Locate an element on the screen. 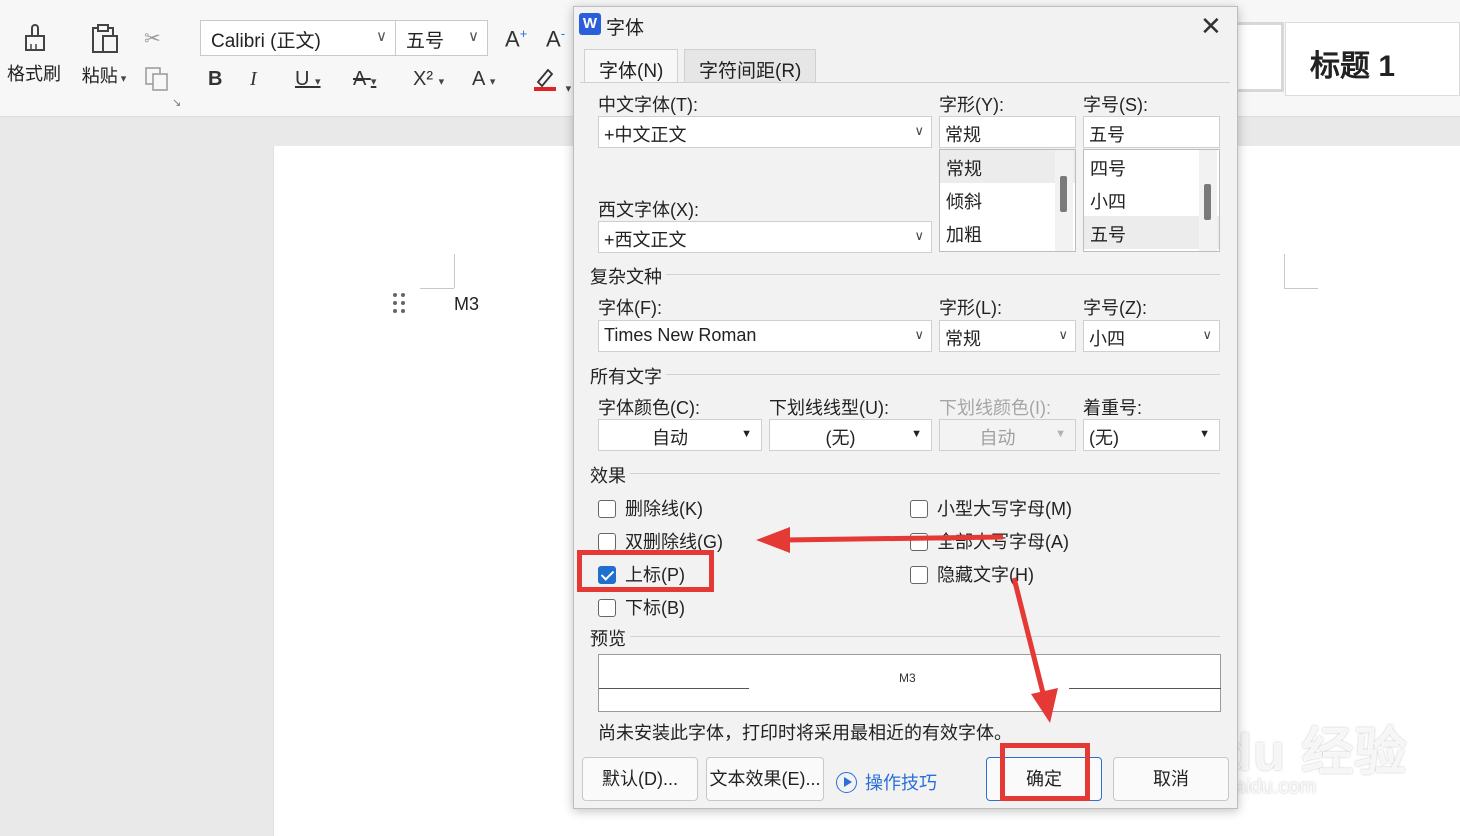 Image resolution: width=1460 pixels, height=836 pixels. underline-button: U ▾ is located at coordinates (308, 79).